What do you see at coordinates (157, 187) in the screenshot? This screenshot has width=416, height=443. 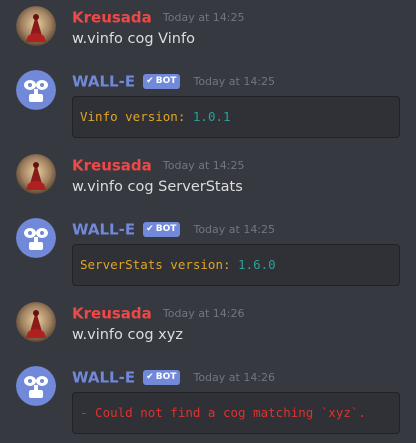 I see `message-text: w.vinfo cog ServerStats` at bounding box center [157, 187].